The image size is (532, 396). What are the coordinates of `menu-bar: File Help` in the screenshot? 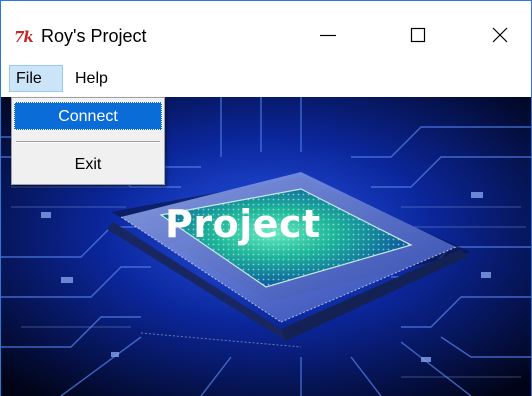 It's located at (266, 78).